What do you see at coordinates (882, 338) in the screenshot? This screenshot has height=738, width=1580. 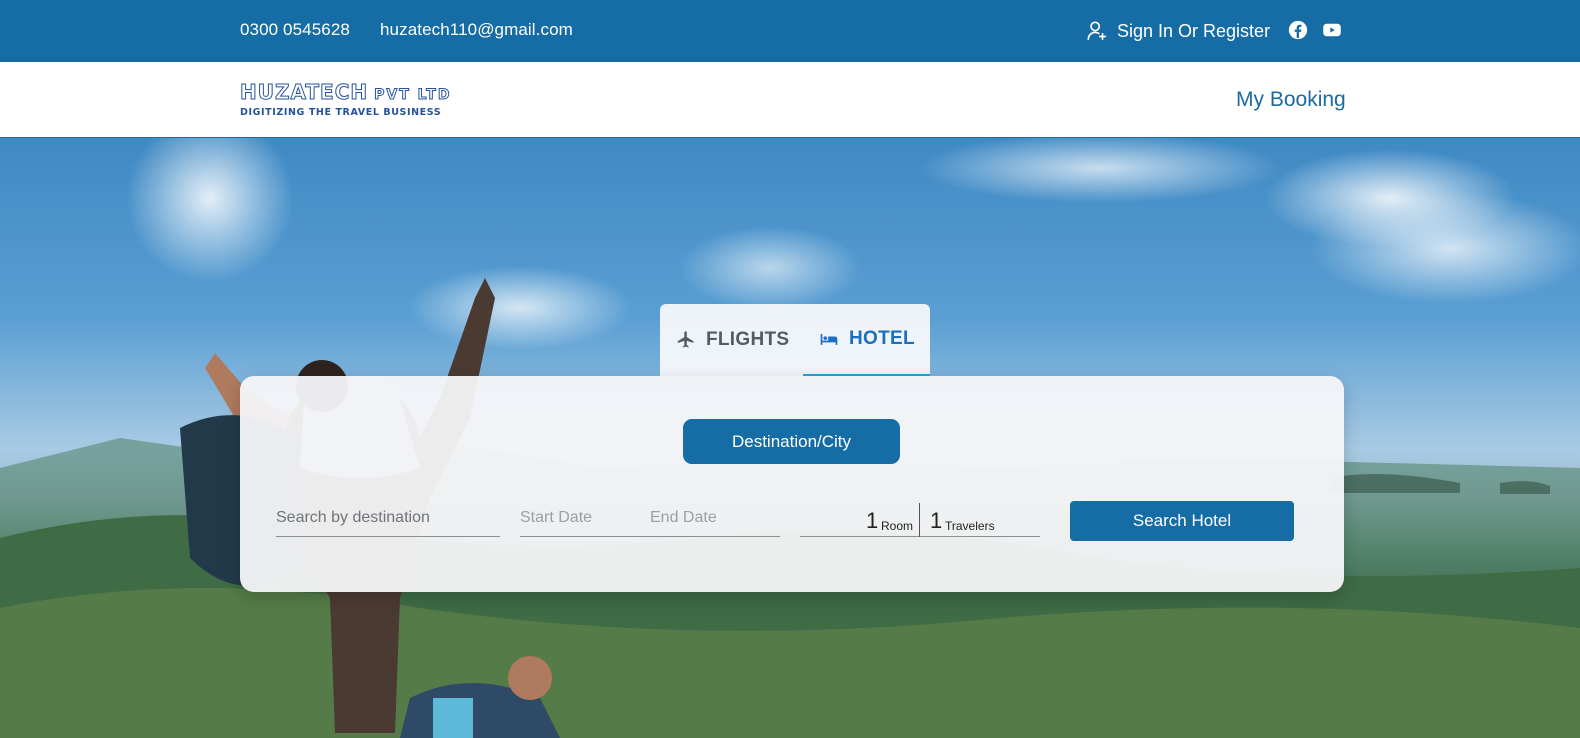 I see `tab-hotel-label: HOTEL` at bounding box center [882, 338].